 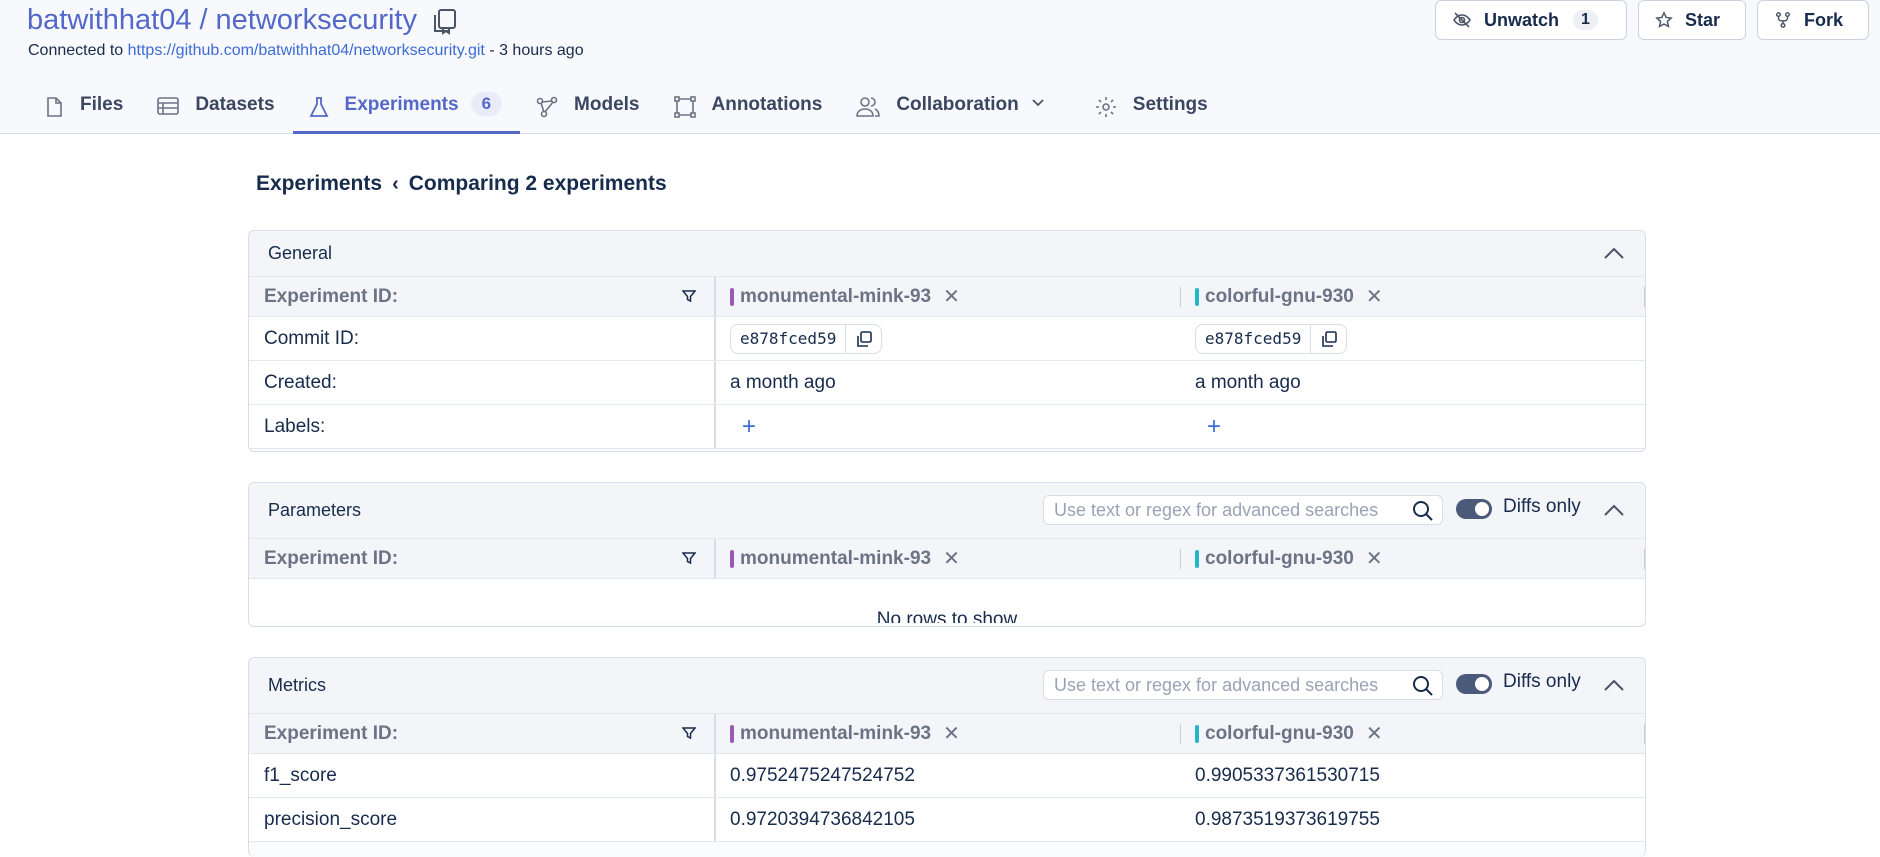 I want to click on metric-name: precision_score, so click(x=482, y=819).